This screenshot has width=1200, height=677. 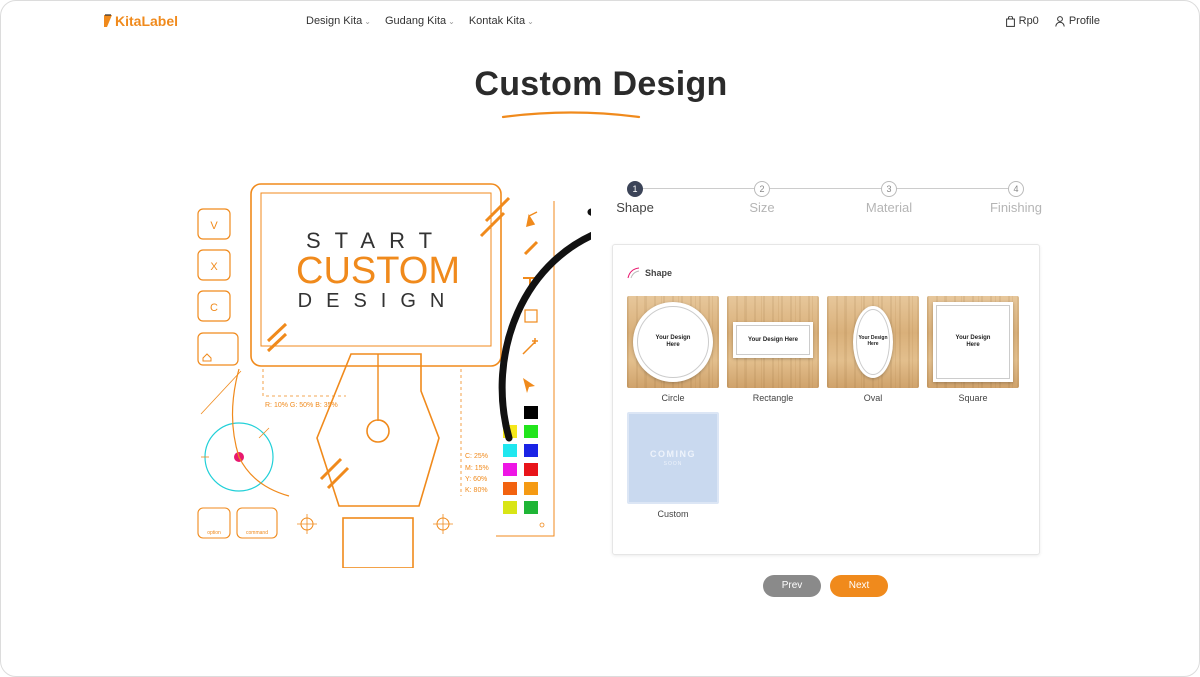 I want to click on step-shape: 1 Shape, so click(x=635, y=198).